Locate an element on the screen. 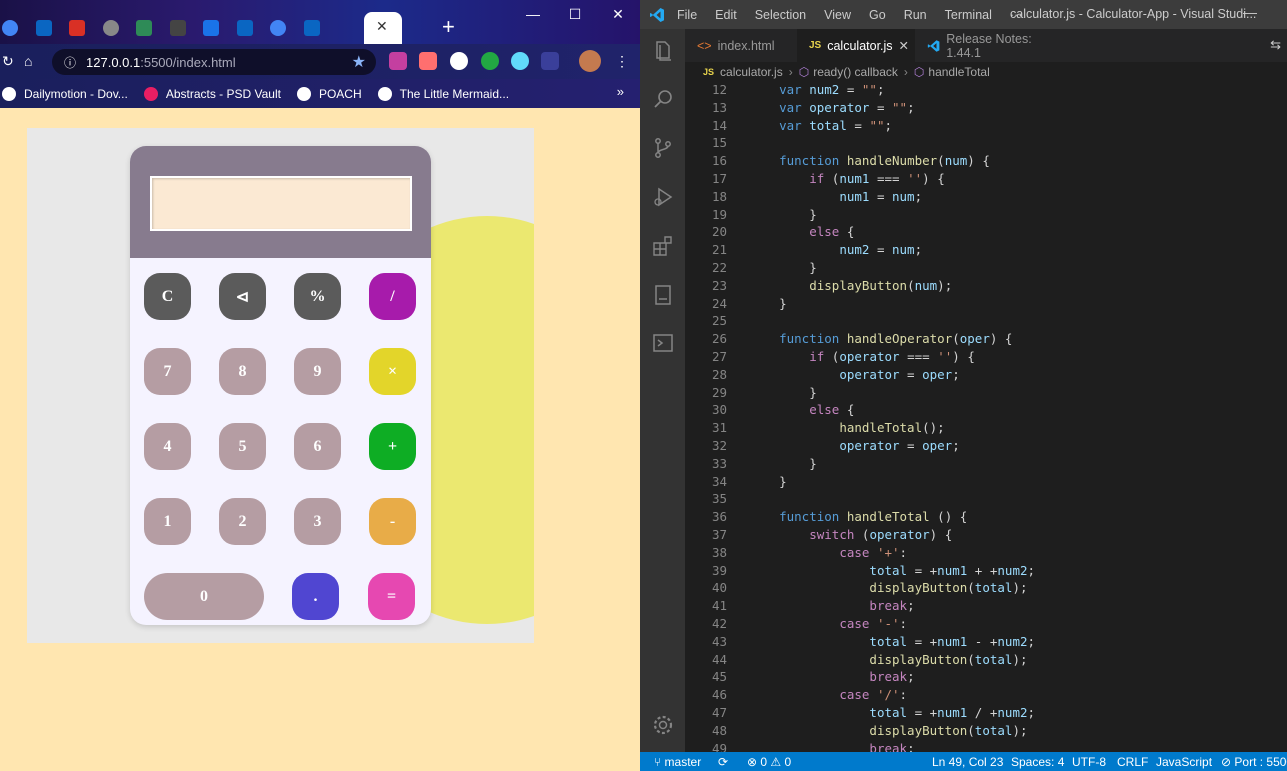  avatar is located at coordinates (590, 61).